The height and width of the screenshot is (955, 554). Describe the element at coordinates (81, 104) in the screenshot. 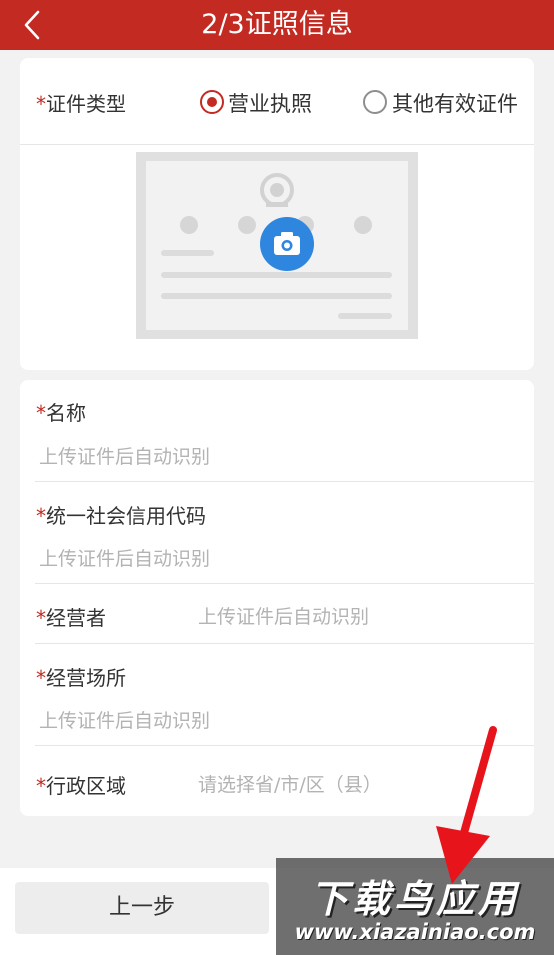

I see `cert-type-label: *证件类型` at that location.